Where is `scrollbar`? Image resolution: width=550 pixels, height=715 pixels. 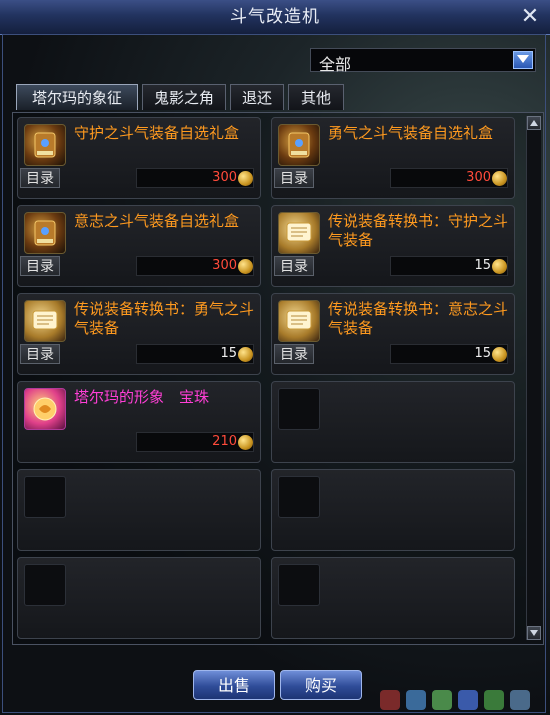 scrollbar is located at coordinates (533, 378).